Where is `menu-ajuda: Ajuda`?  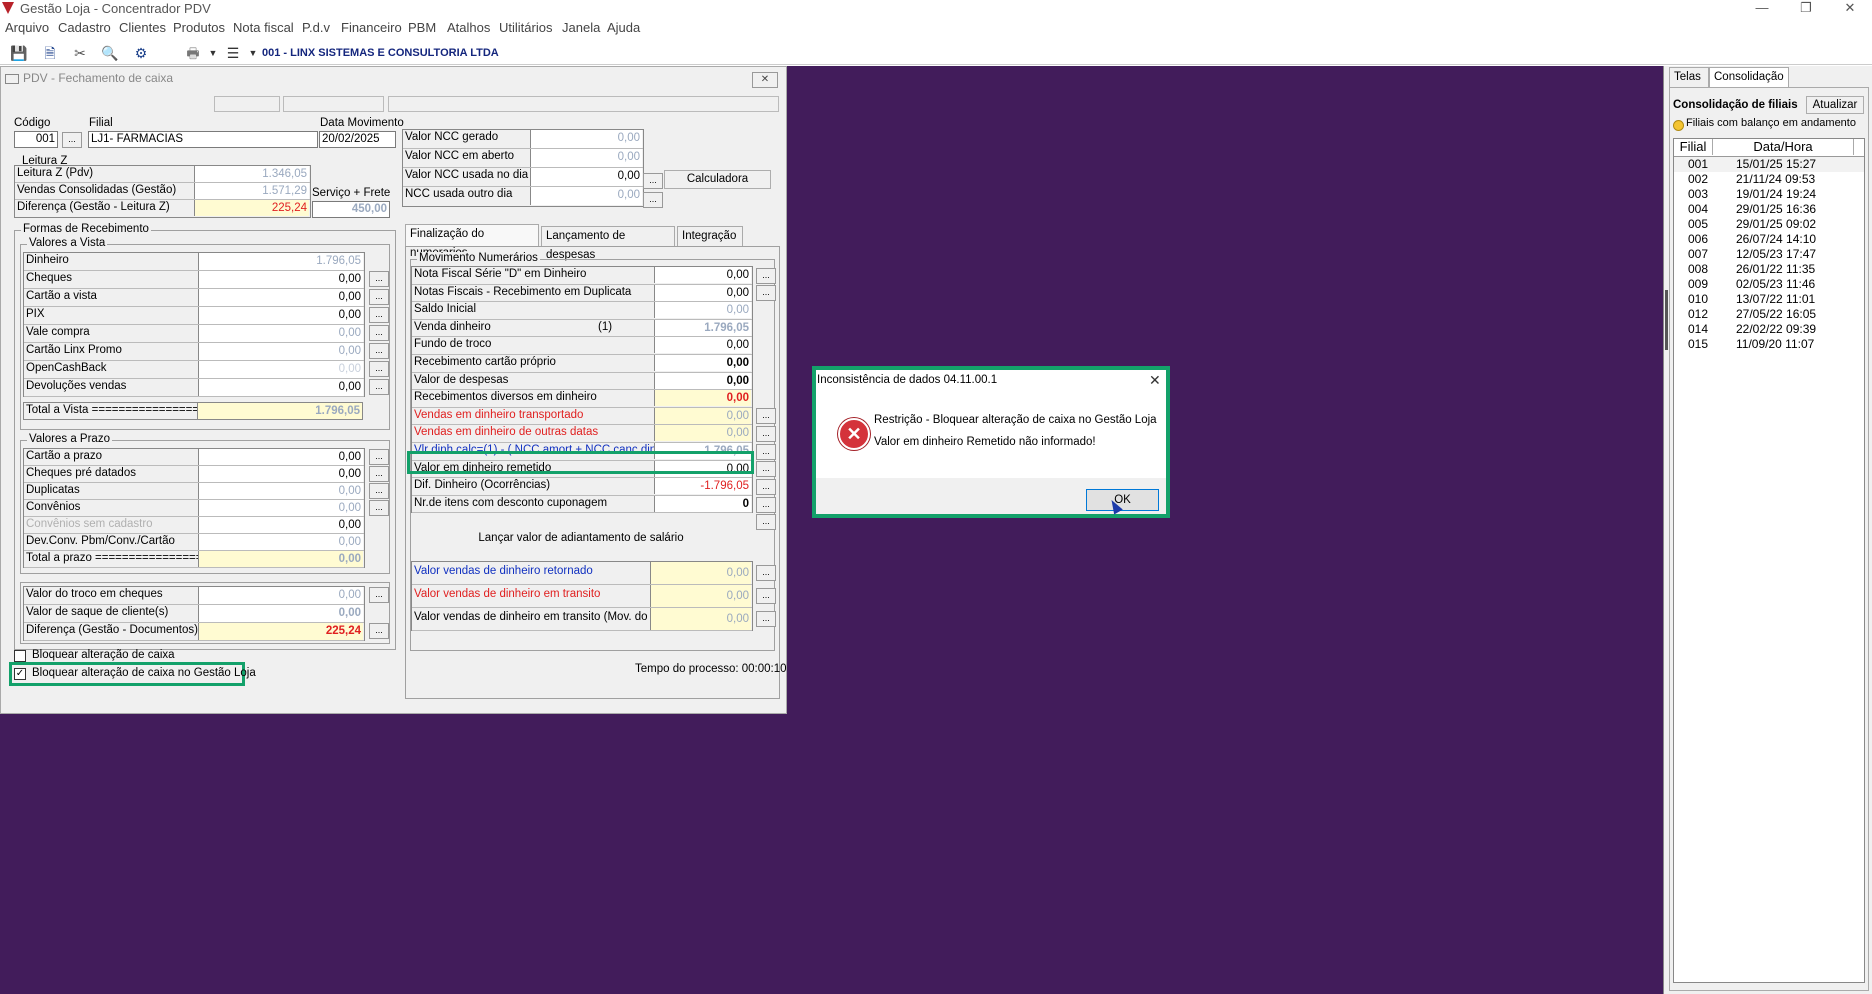 menu-ajuda: Ajuda is located at coordinates (623, 27).